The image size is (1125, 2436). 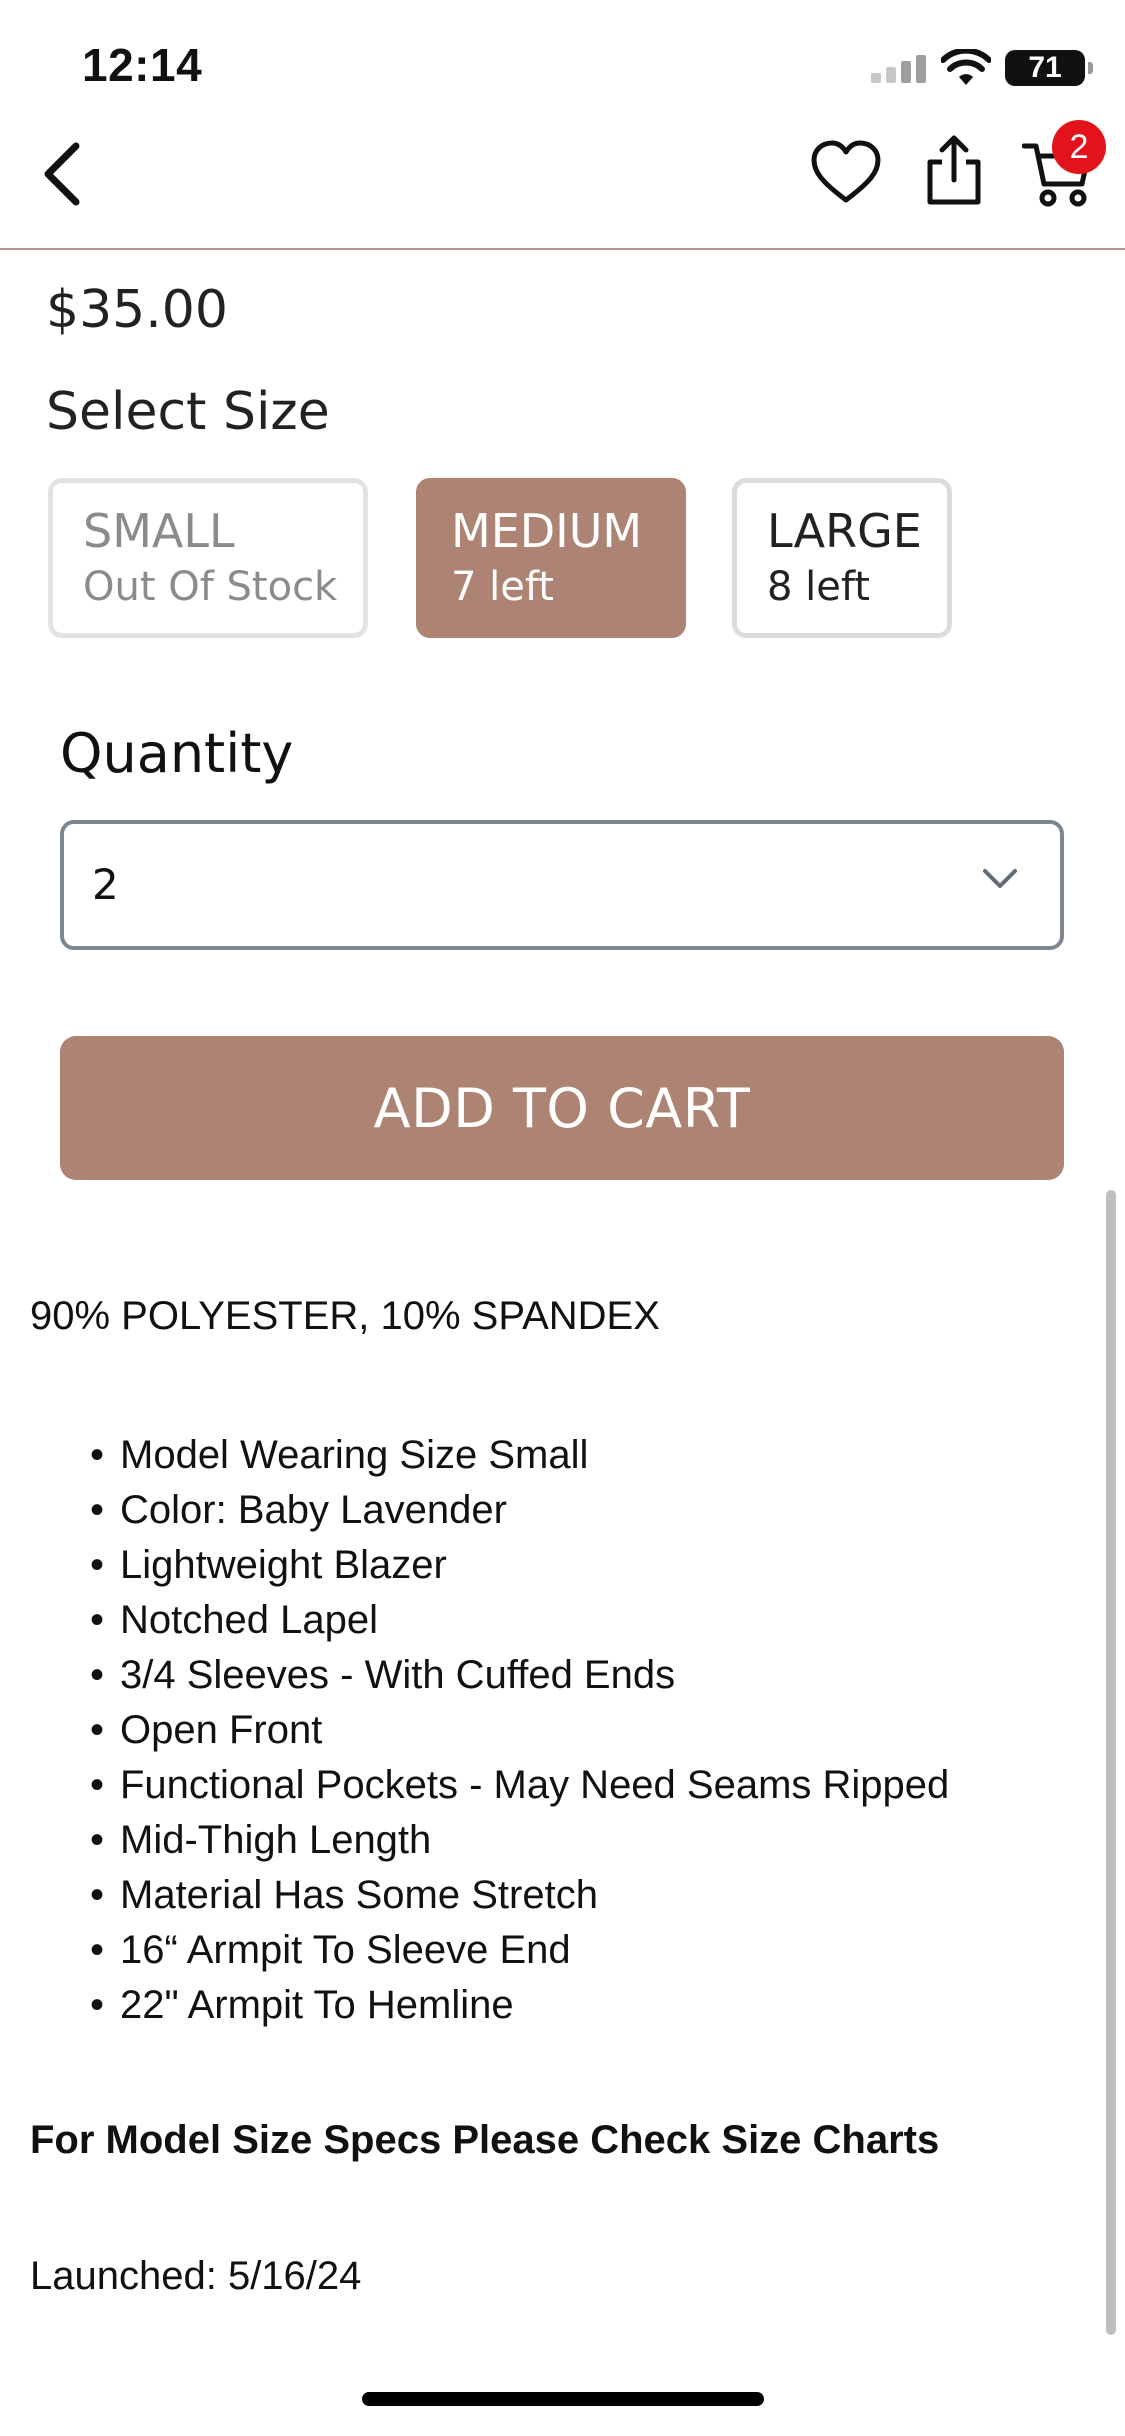 I want to click on size-option-medium: MEDIUM 7 left, so click(x=551, y=558).